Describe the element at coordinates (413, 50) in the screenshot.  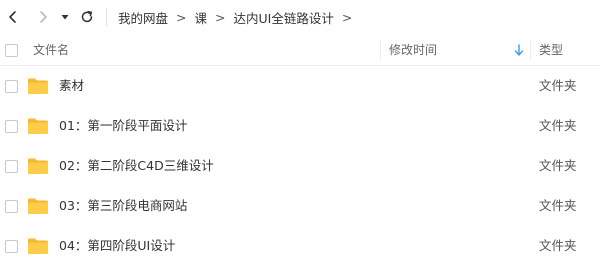
I see `column-header-modified-time: 修改时间` at that location.